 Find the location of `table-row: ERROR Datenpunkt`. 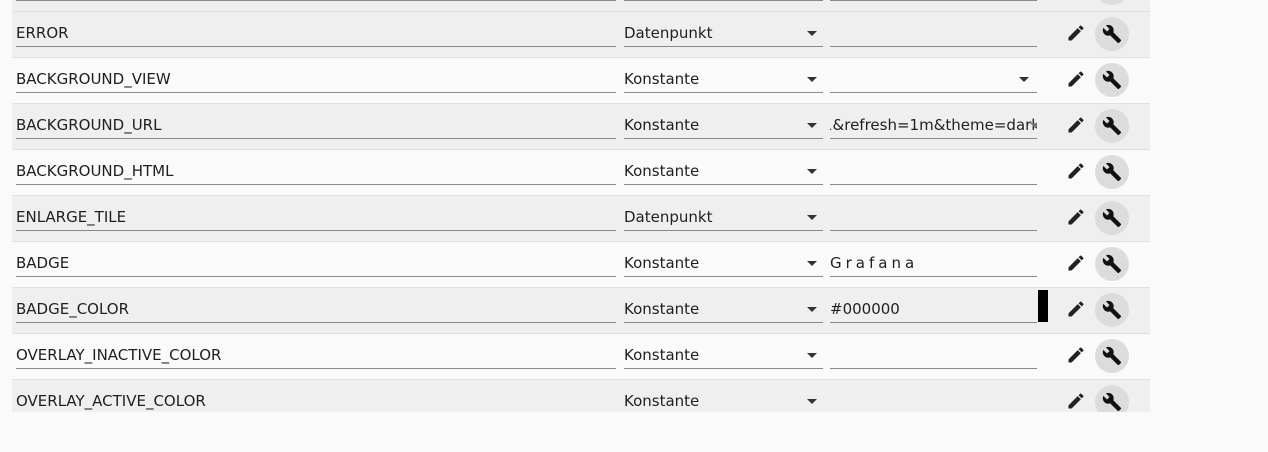

table-row: ERROR Datenpunkt is located at coordinates (581, 35).